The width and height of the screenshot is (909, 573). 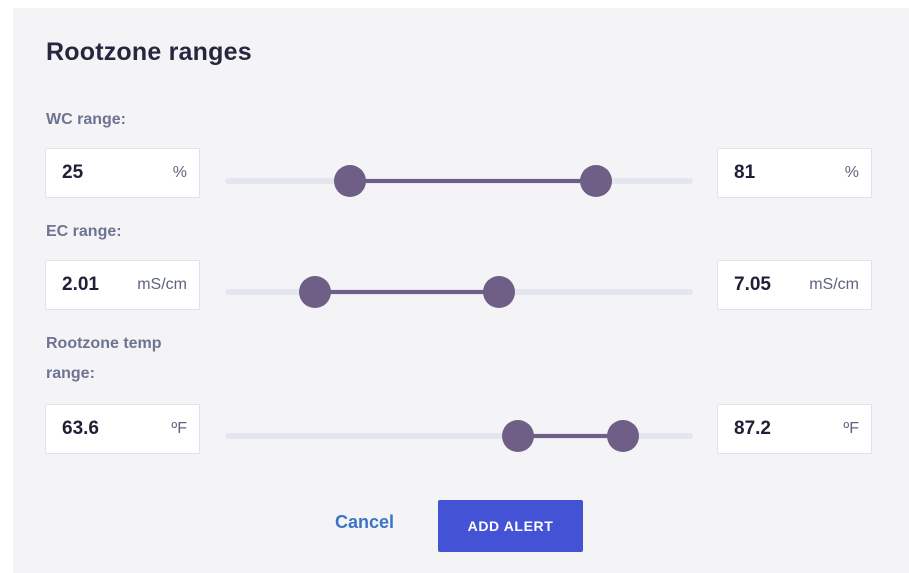 I want to click on dialog-title: Rootzone ranges, so click(x=149, y=52).